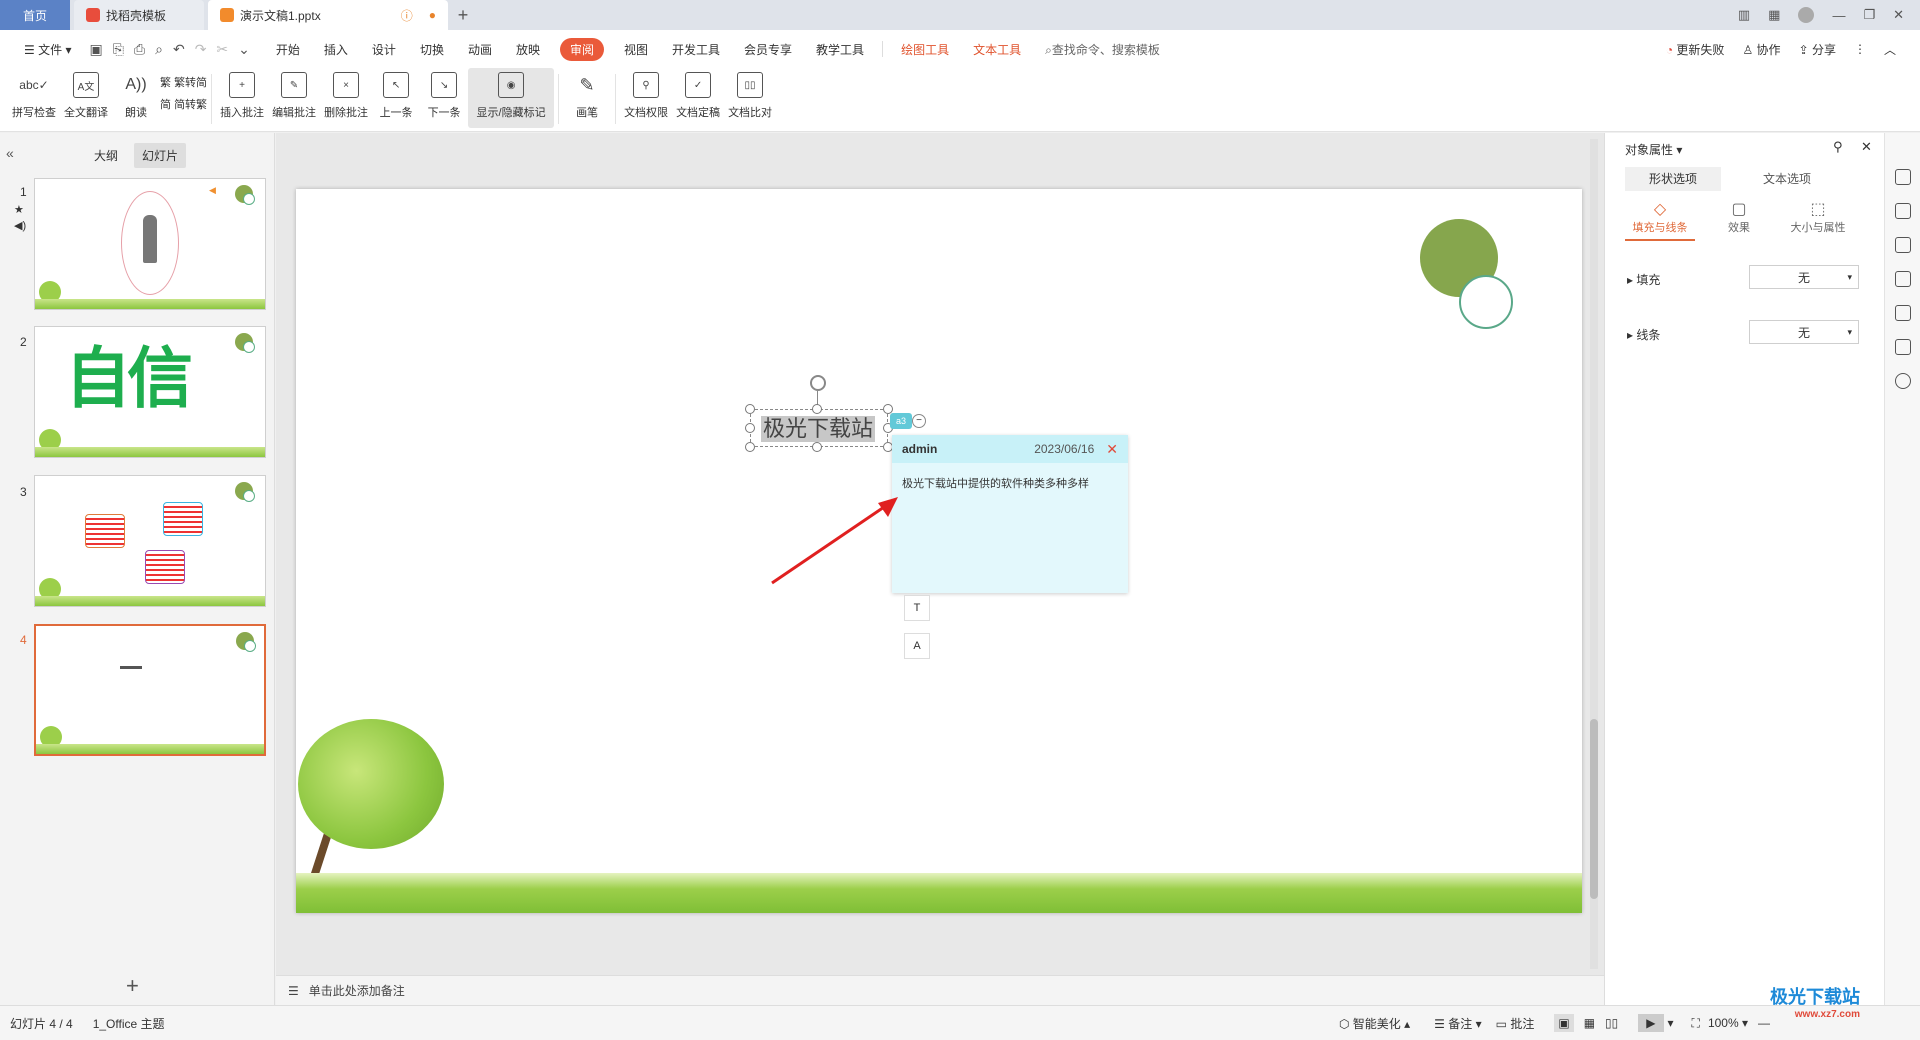 The width and height of the screenshot is (1920, 1040). Describe the element at coordinates (150, 244) in the screenshot. I see `slide-thumbnail-1: ◀` at that location.